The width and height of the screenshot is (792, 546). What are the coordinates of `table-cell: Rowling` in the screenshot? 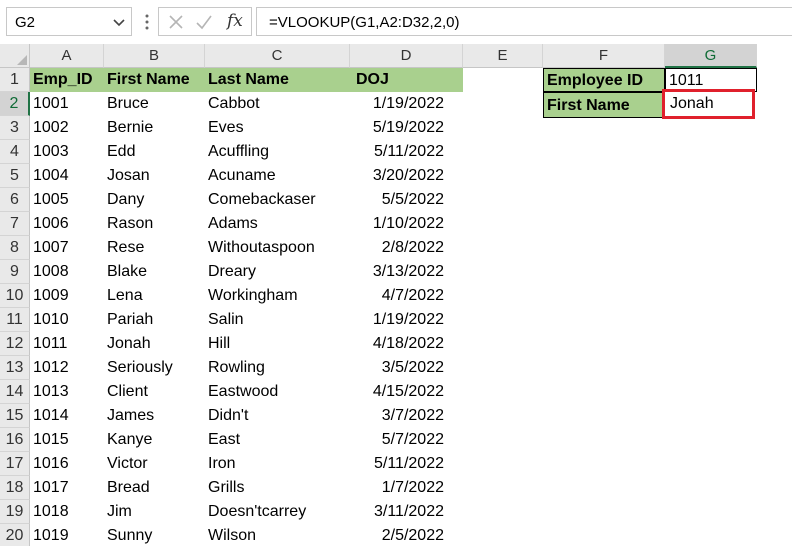 It's located at (277, 368).